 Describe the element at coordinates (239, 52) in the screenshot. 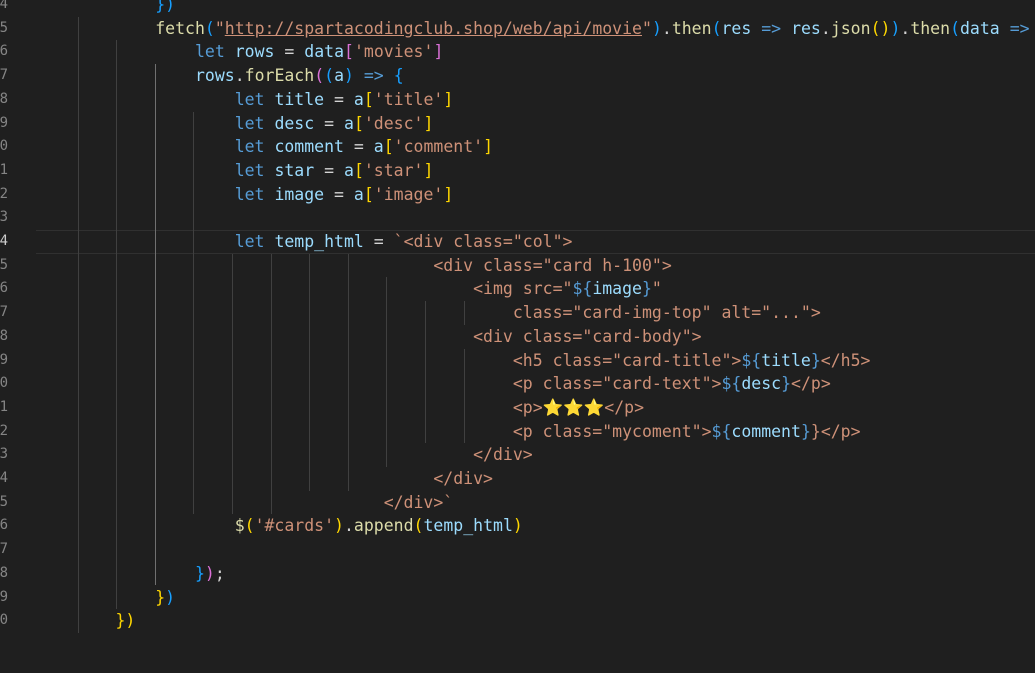

I see `code-text: let rows = data['movies']` at that location.